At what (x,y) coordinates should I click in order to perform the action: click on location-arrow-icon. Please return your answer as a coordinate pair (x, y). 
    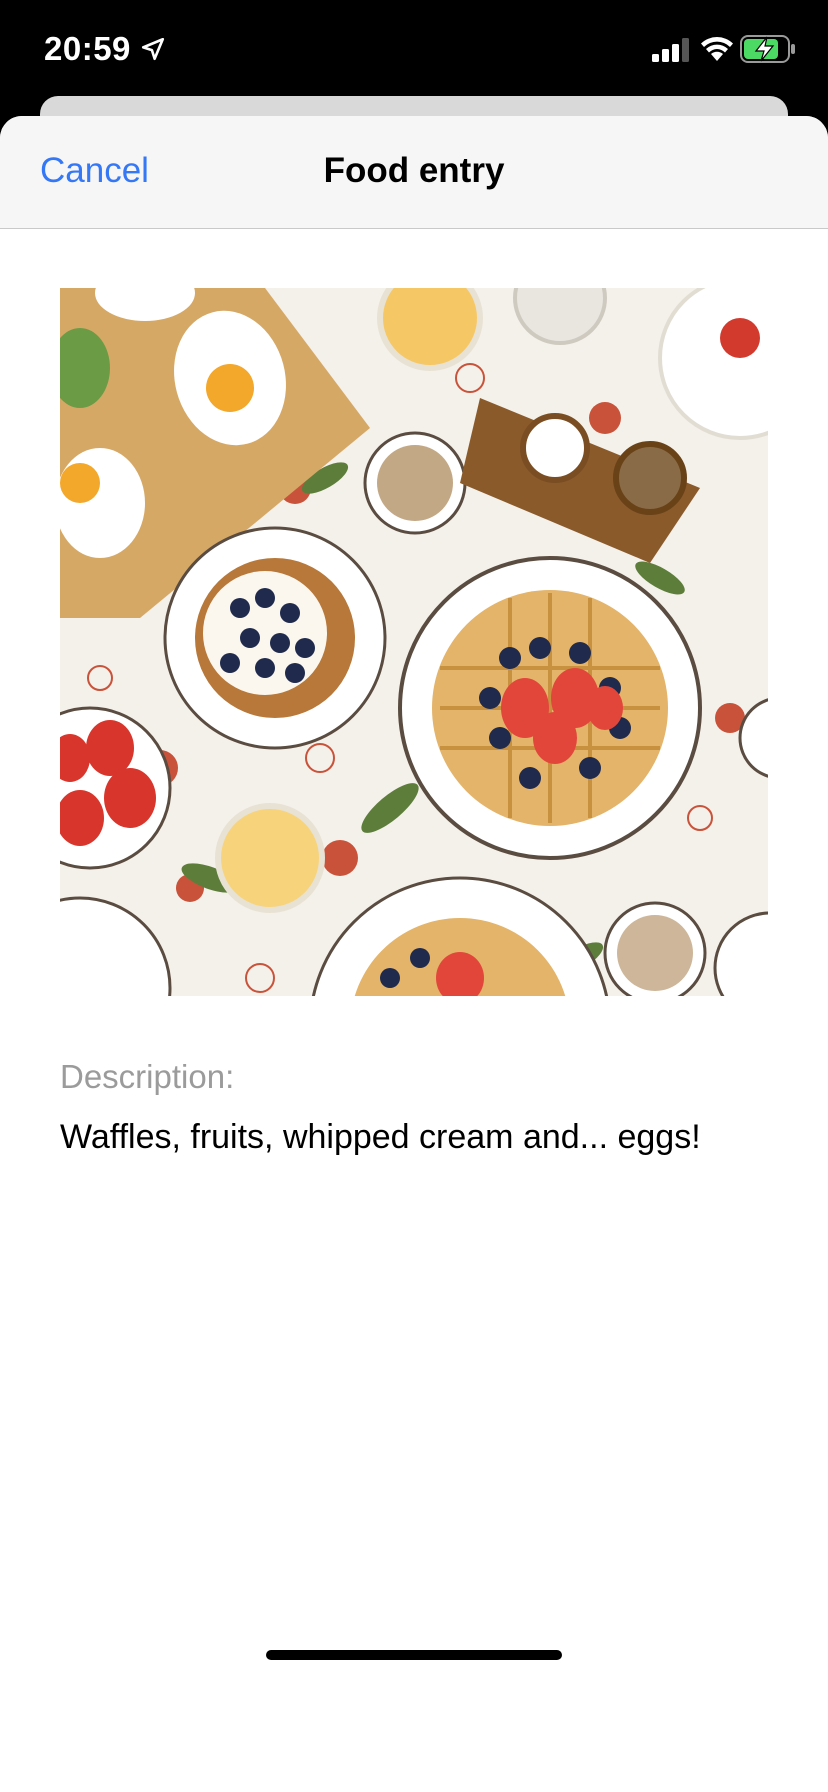
    Looking at the image, I should click on (153, 49).